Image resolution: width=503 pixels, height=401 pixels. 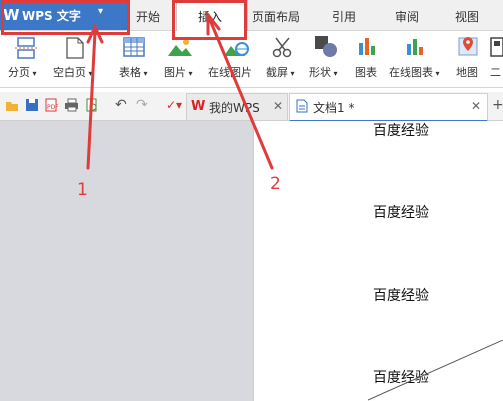 I want to click on annotation-arrows, so click(x=180, y=90).